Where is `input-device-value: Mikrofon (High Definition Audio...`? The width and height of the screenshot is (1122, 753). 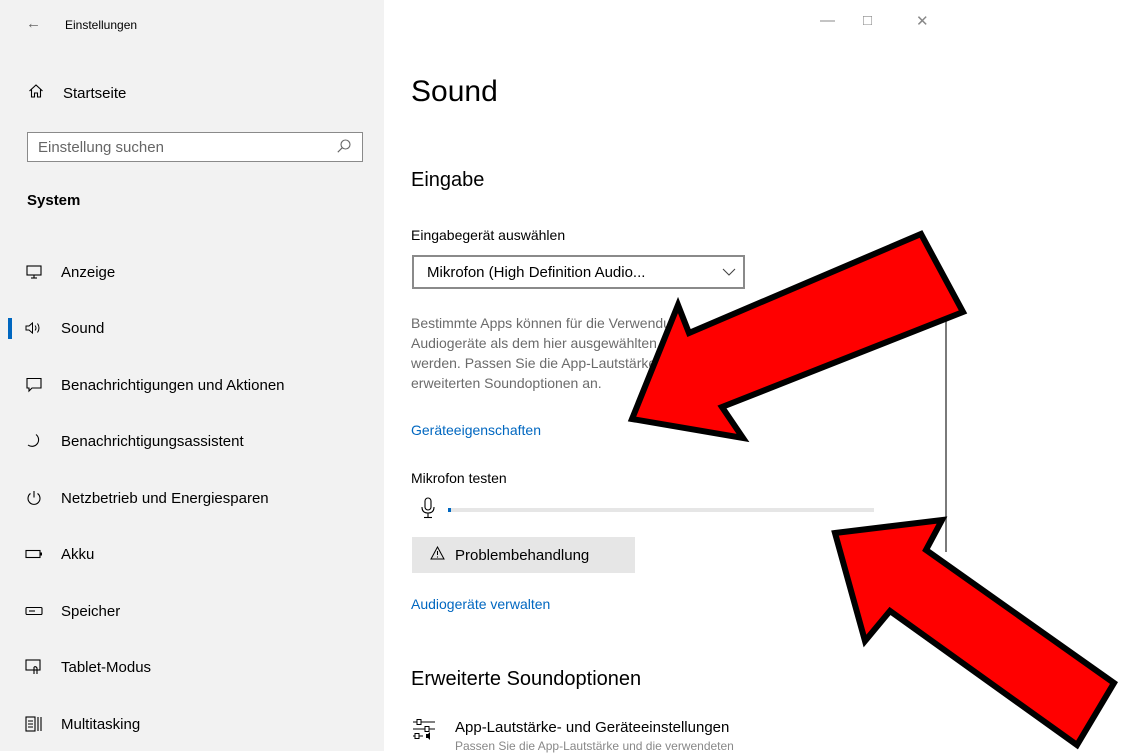 input-device-value: Mikrofon (High Definition Audio... is located at coordinates (536, 272).